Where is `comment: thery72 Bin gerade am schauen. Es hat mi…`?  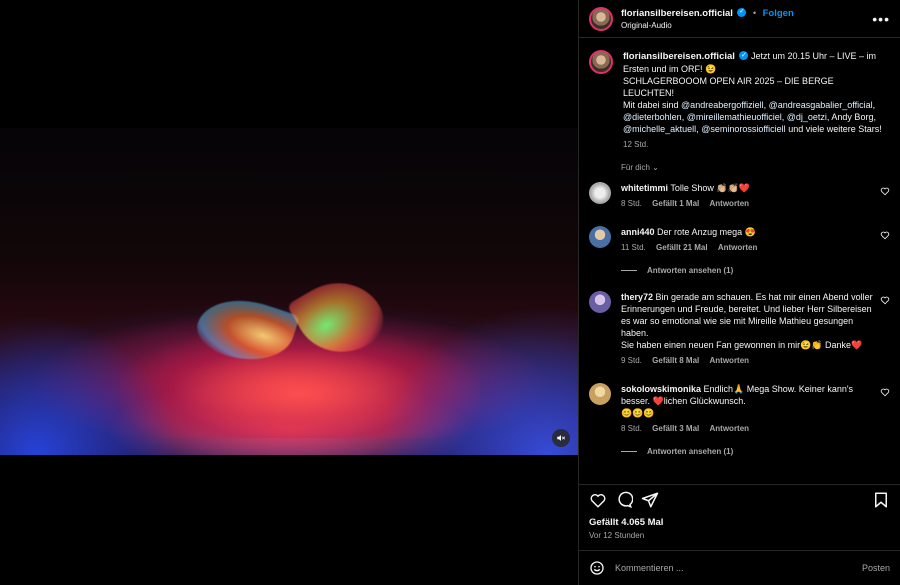
comment: thery72 Bin gerade am schauen. Es hat mi… is located at coordinates (739, 329).